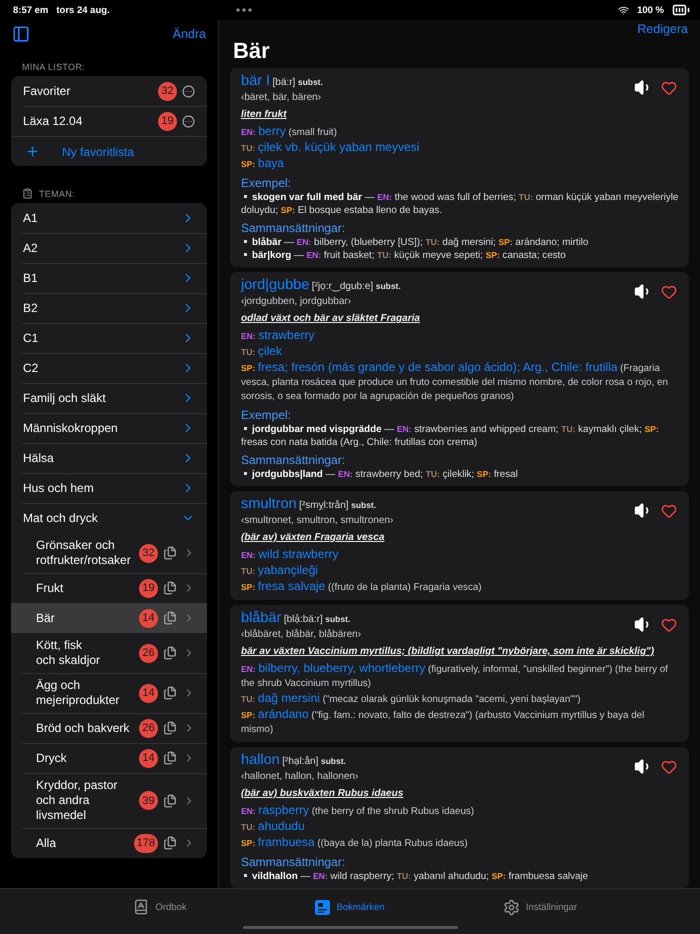 The height and width of the screenshot is (934, 700). Describe the element at coordinates (303, 619) in the screenshot. I see `pronunciation: [blạ̊:bä:r]` at that location.